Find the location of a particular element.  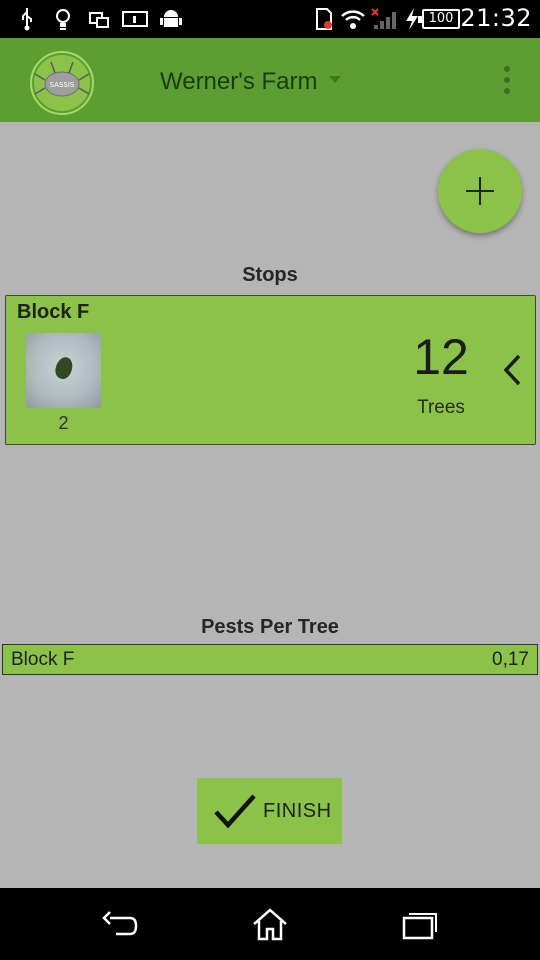

tree-count: 12 is located at coordinates (441, 357).